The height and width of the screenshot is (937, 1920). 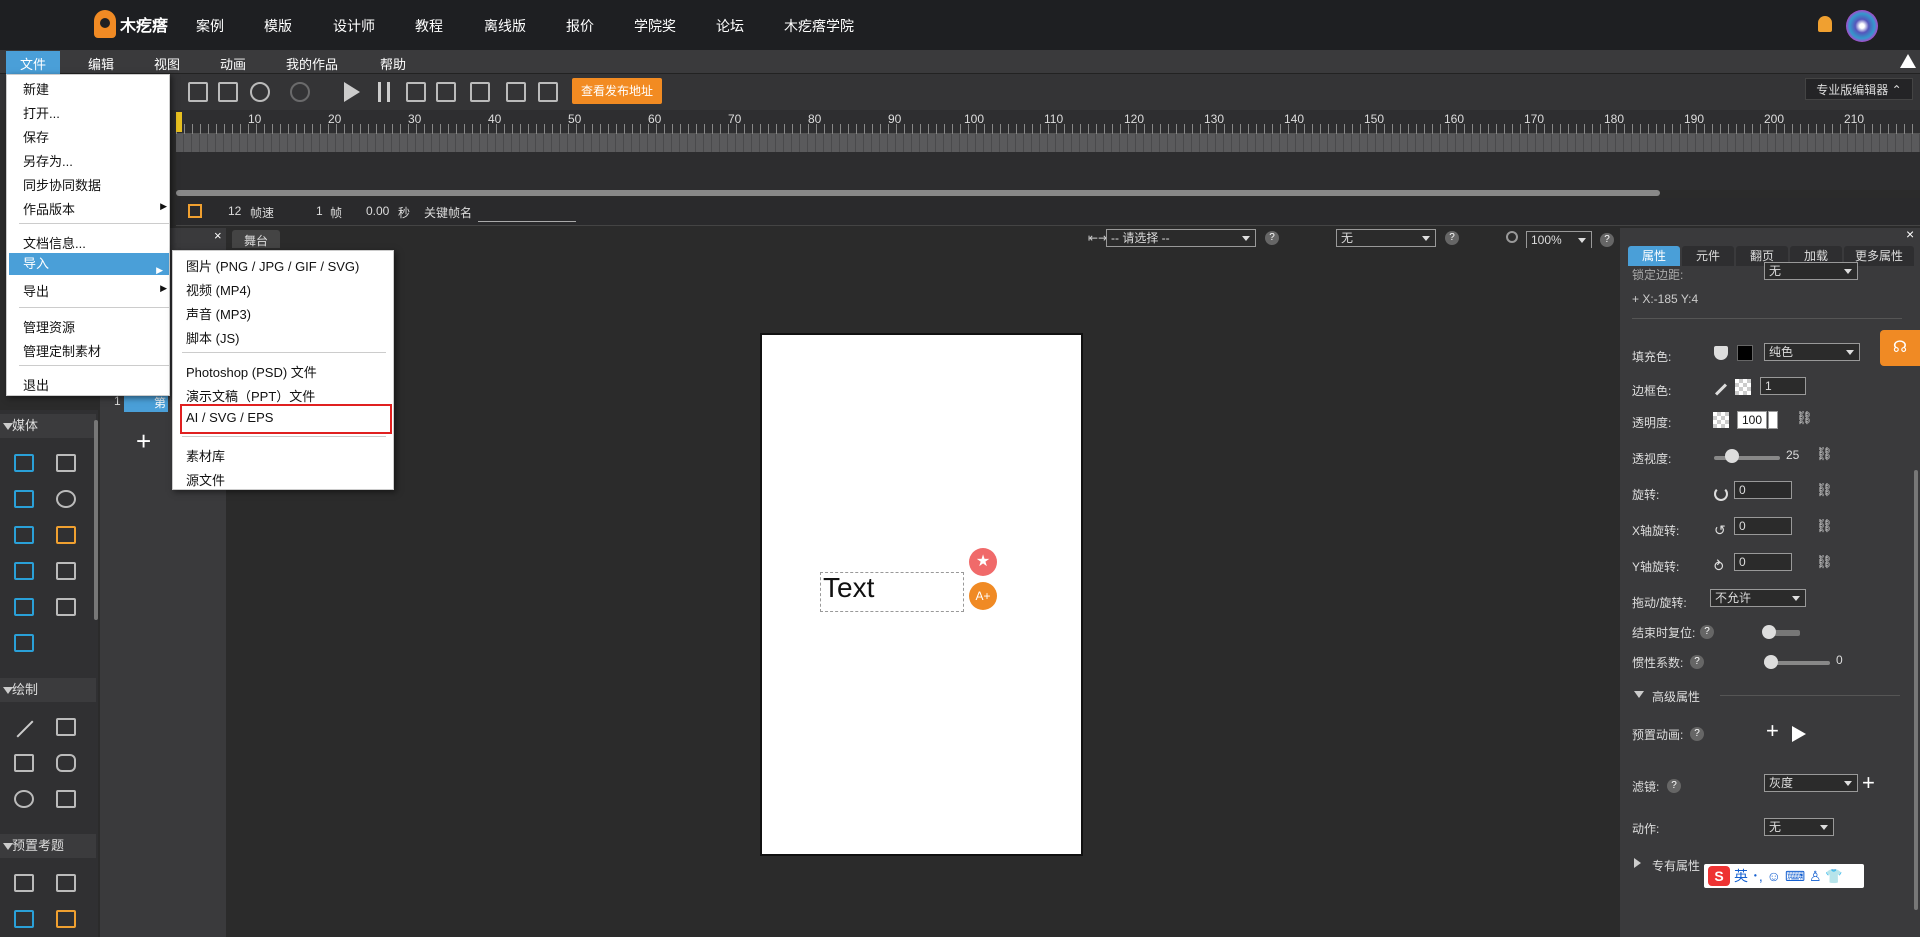 I want to click on list-alt-icon, so click(x=66, y=883).